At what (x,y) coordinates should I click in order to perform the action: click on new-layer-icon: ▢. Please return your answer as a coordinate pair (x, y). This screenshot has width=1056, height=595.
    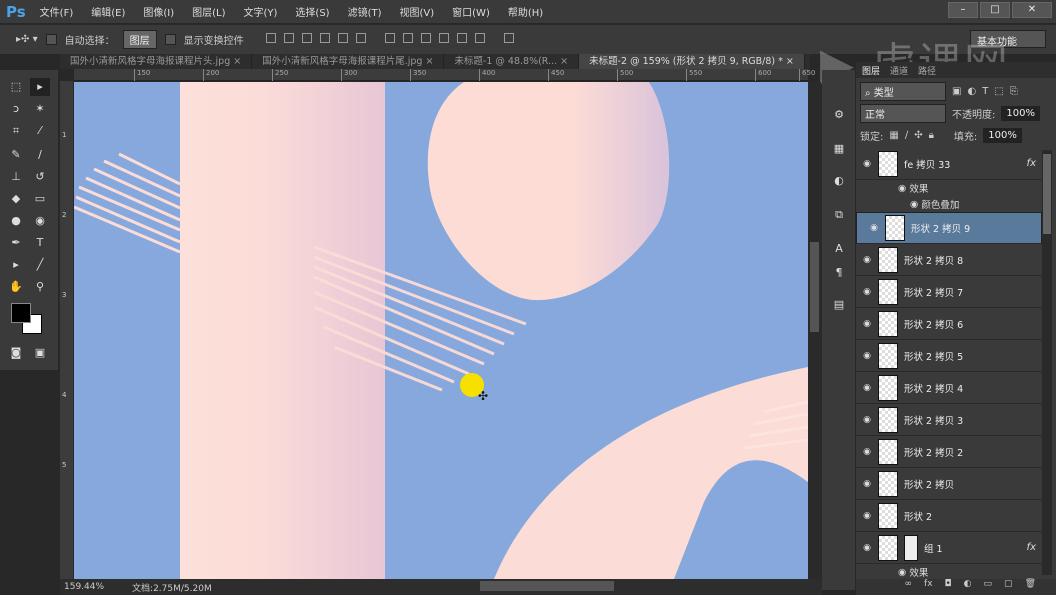
    Looking at the image, I should click on (1008, 587).